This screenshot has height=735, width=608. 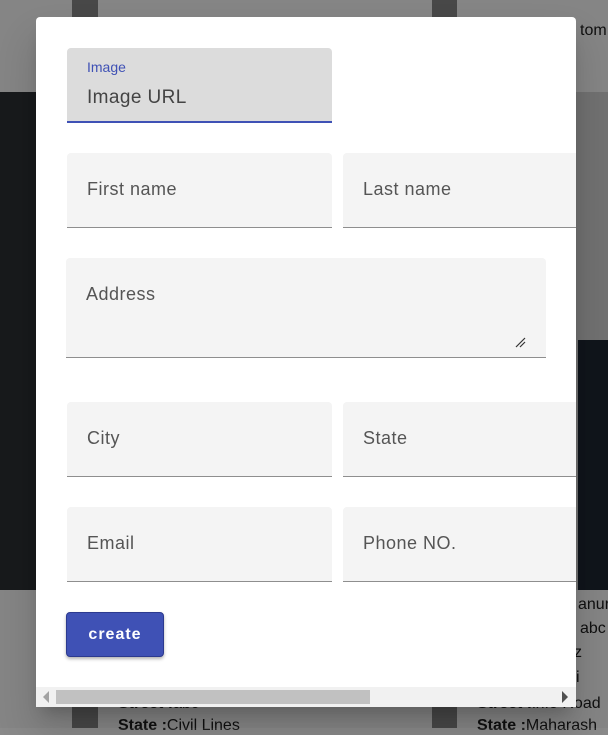 What do you see at coordinates (132, 189) in the screenshot?
I see `first-name-label: First name` at bounding box center [132, 189].